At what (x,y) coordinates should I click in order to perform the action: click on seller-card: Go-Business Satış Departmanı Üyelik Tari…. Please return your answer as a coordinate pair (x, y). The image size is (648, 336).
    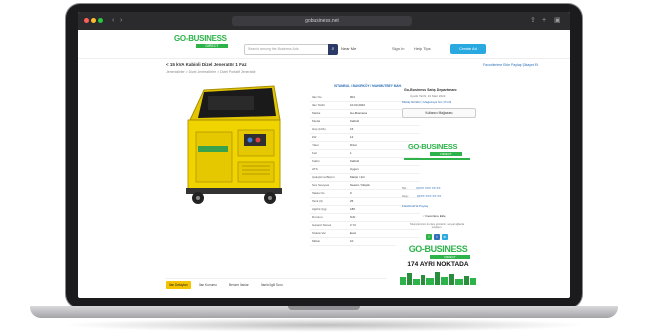
    Looking at the image, I should click on (437, 170).